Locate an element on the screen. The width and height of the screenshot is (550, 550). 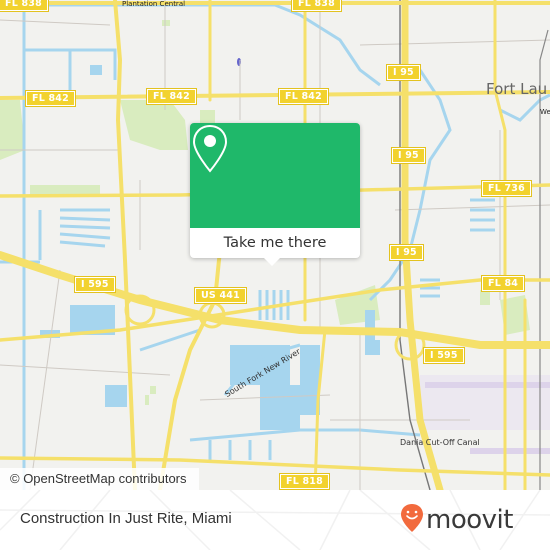
city-label: Fort Lau is located at coordinates (517, 89).